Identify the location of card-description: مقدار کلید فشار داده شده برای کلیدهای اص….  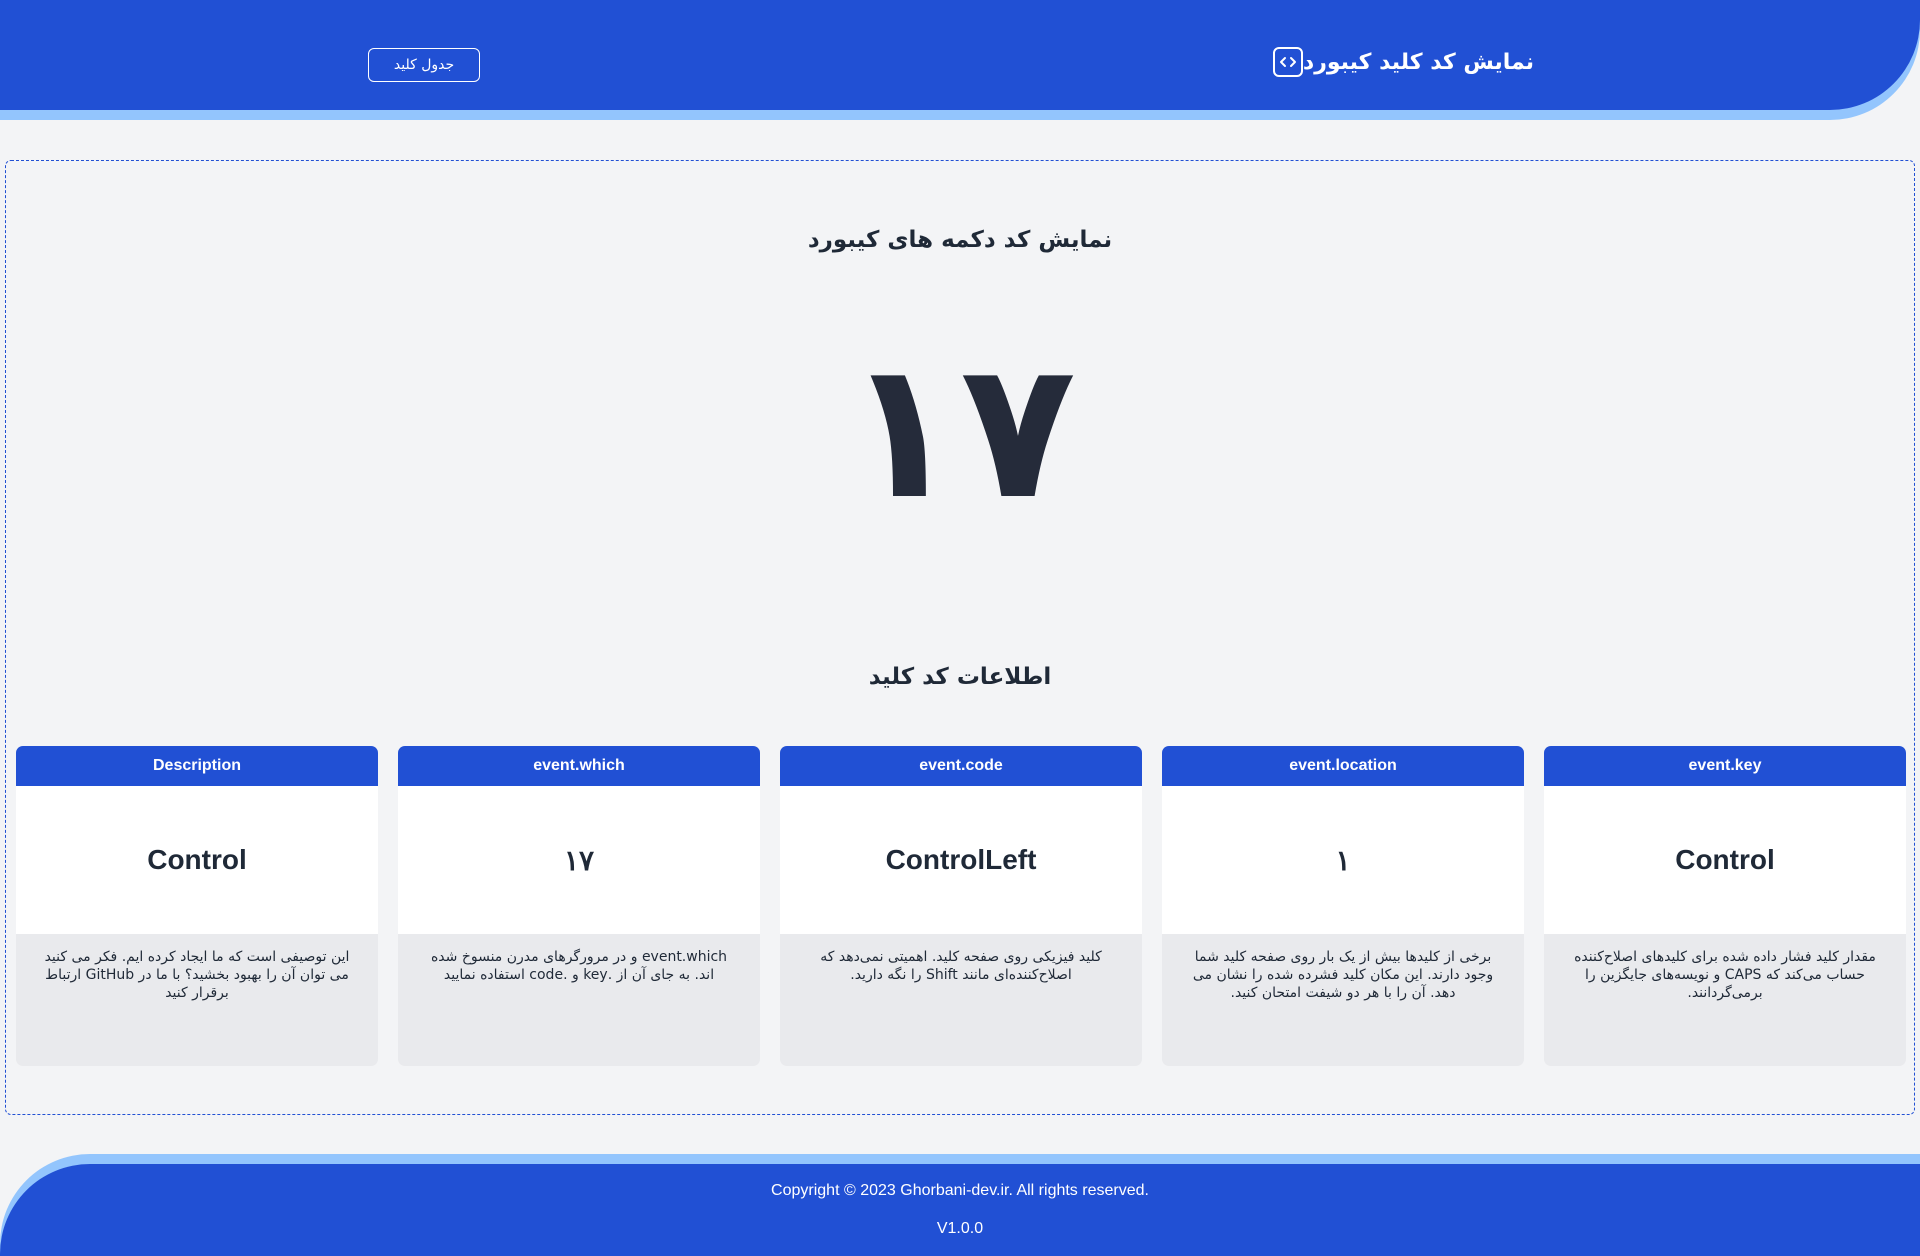
(1725, 975).